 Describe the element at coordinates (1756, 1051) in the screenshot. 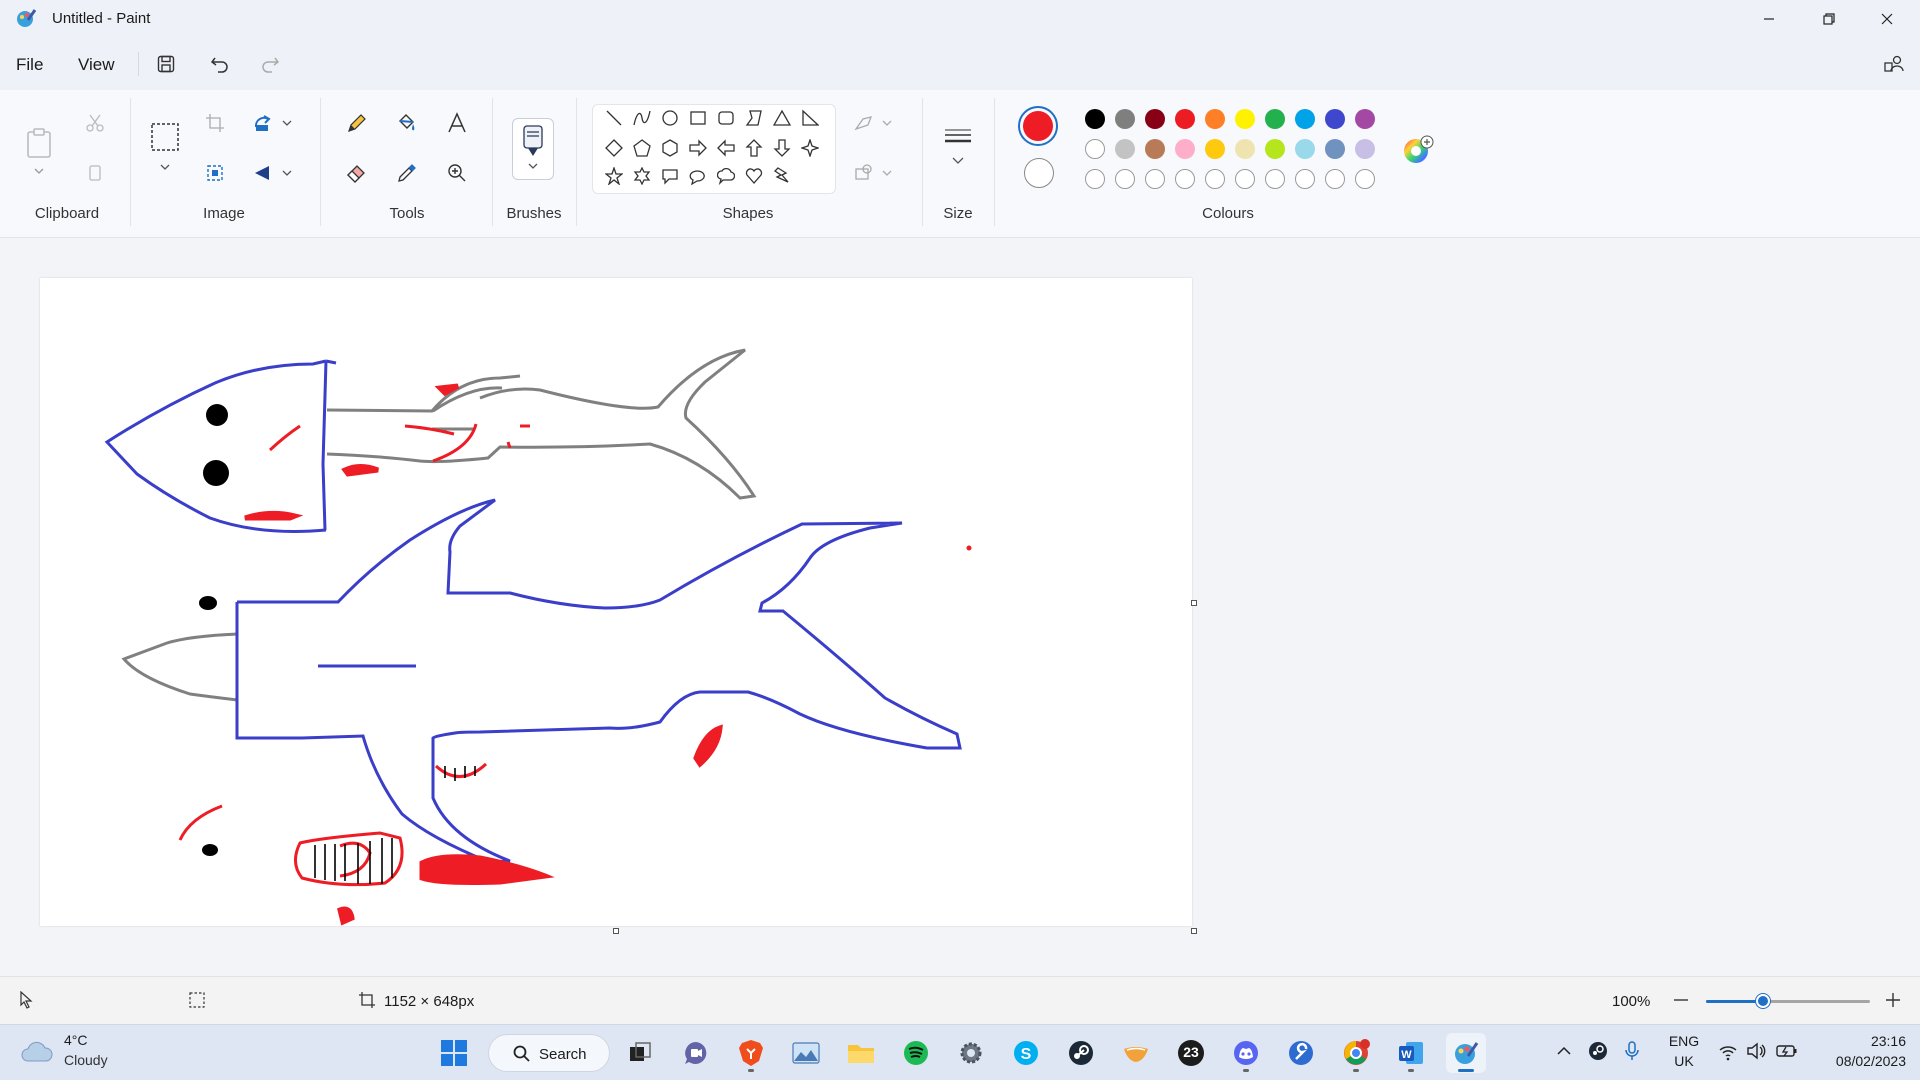

I see `volume-icon` at that location.